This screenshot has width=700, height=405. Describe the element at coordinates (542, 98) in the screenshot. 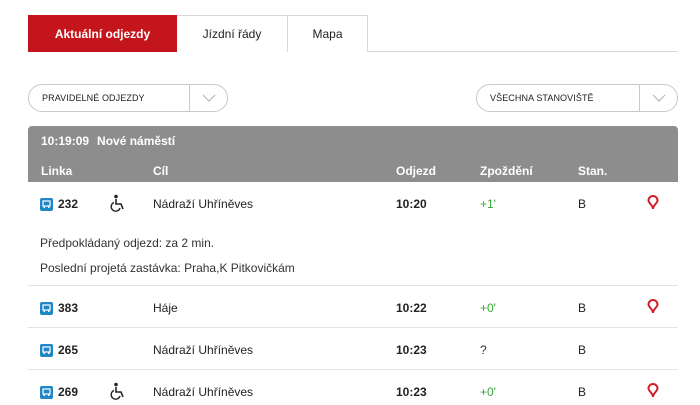

I see `stand-select-label: VŠECHNA STANOVIŠTĚ` at that location.